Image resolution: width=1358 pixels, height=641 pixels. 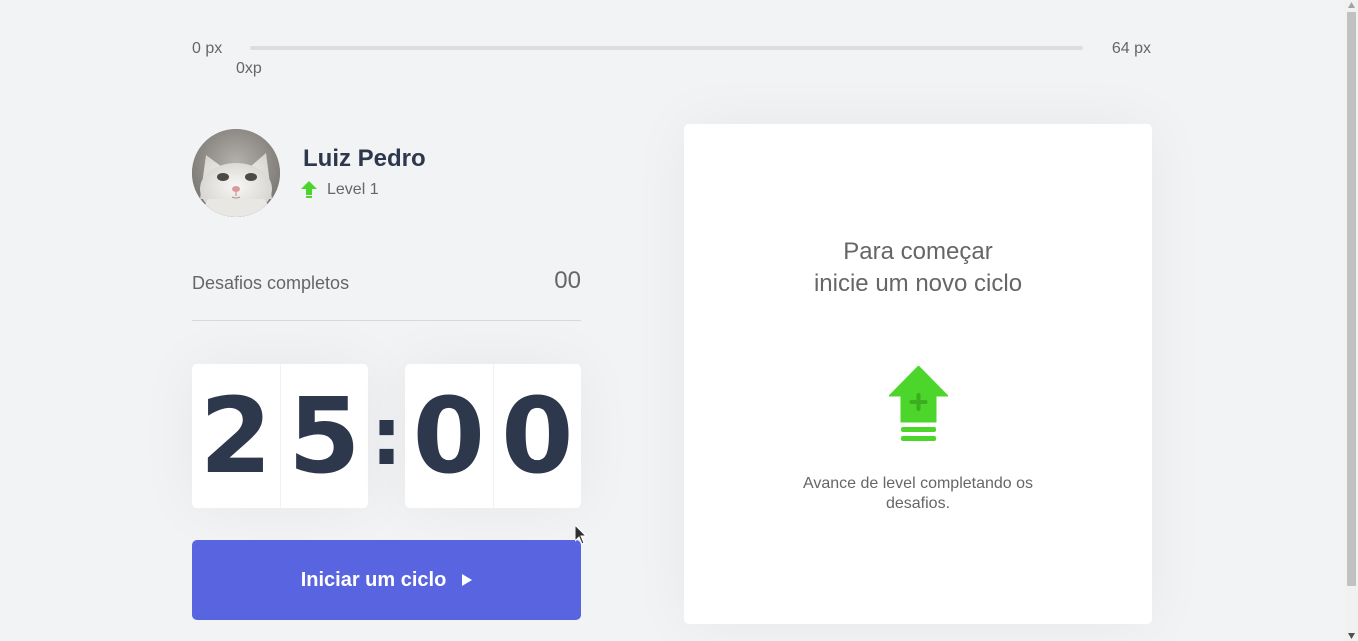 What do you see at coordinates (918, 283) in the screenshot?
I see `challenge-title-line2: inicie um novo ciclo` at bounding box center [918, 283].